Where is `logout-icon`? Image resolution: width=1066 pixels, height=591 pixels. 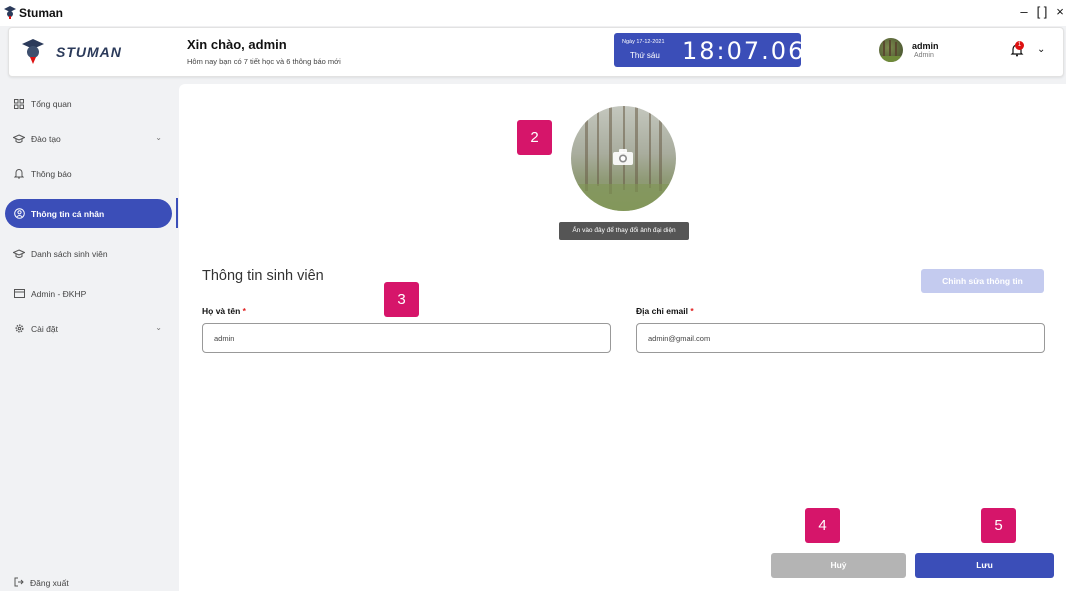 logout-icon is located at coordinates (19, 583).